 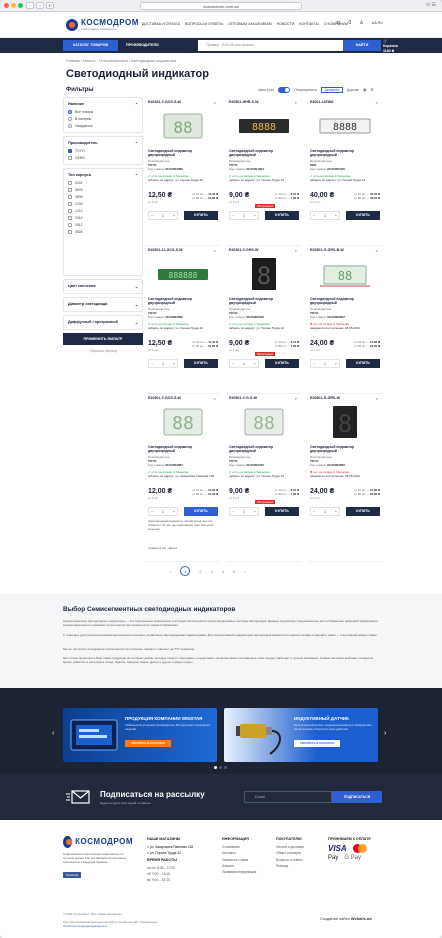 What do you see at coordinates (90, 45) in the screenshot?
I see `catalog-button: КАТАЛОГ ТОВАРОВ` at bounding box center [90, 45].